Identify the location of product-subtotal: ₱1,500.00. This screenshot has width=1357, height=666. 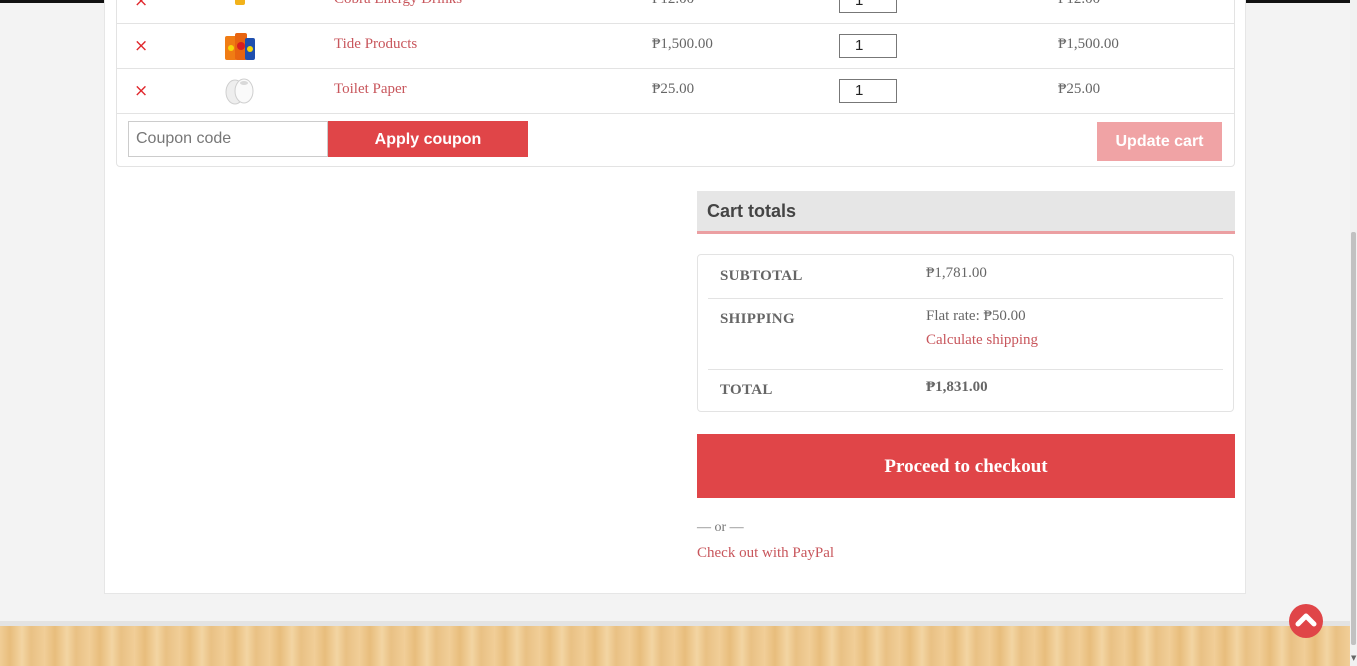
(1088, 44).